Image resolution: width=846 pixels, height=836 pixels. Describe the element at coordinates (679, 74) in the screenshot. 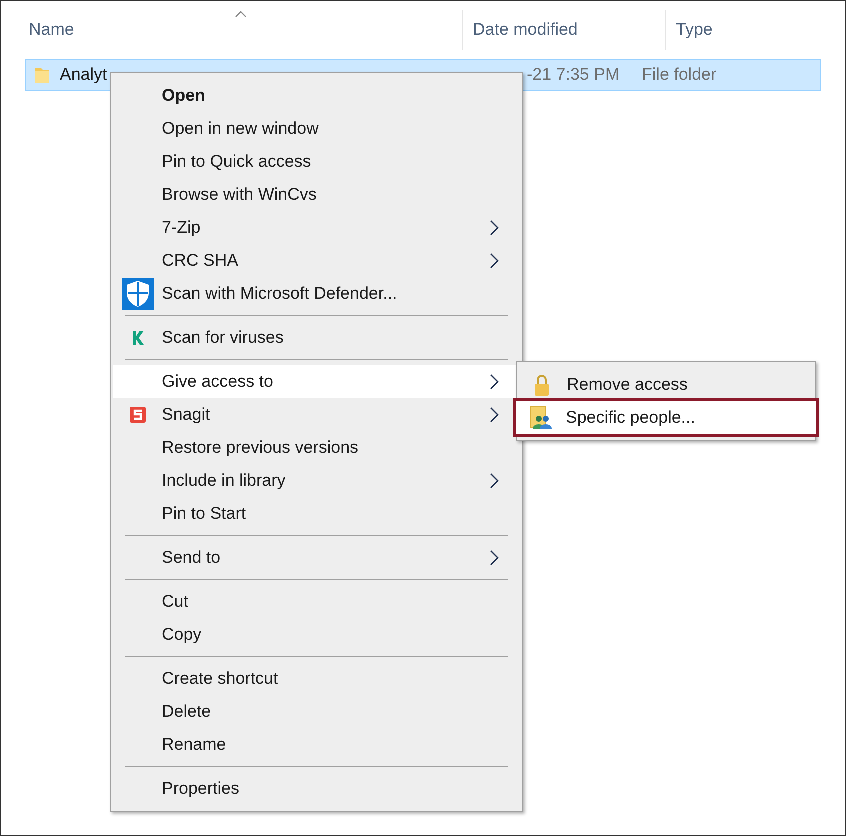

I see `type-cell: File folder` at that location.